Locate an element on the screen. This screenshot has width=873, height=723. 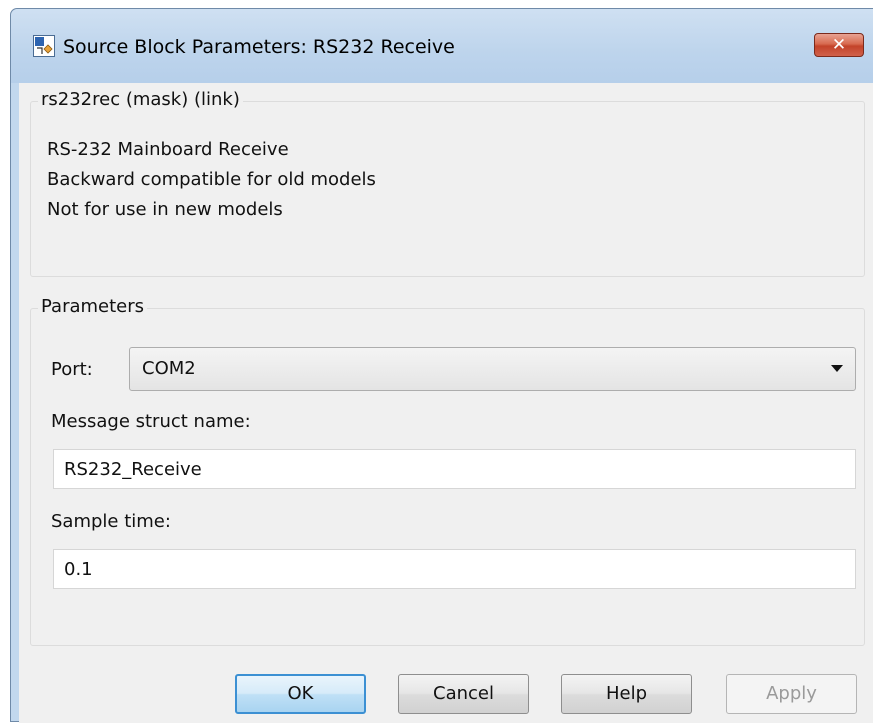
chevron-down-icon is located at coordinates (837, 368).